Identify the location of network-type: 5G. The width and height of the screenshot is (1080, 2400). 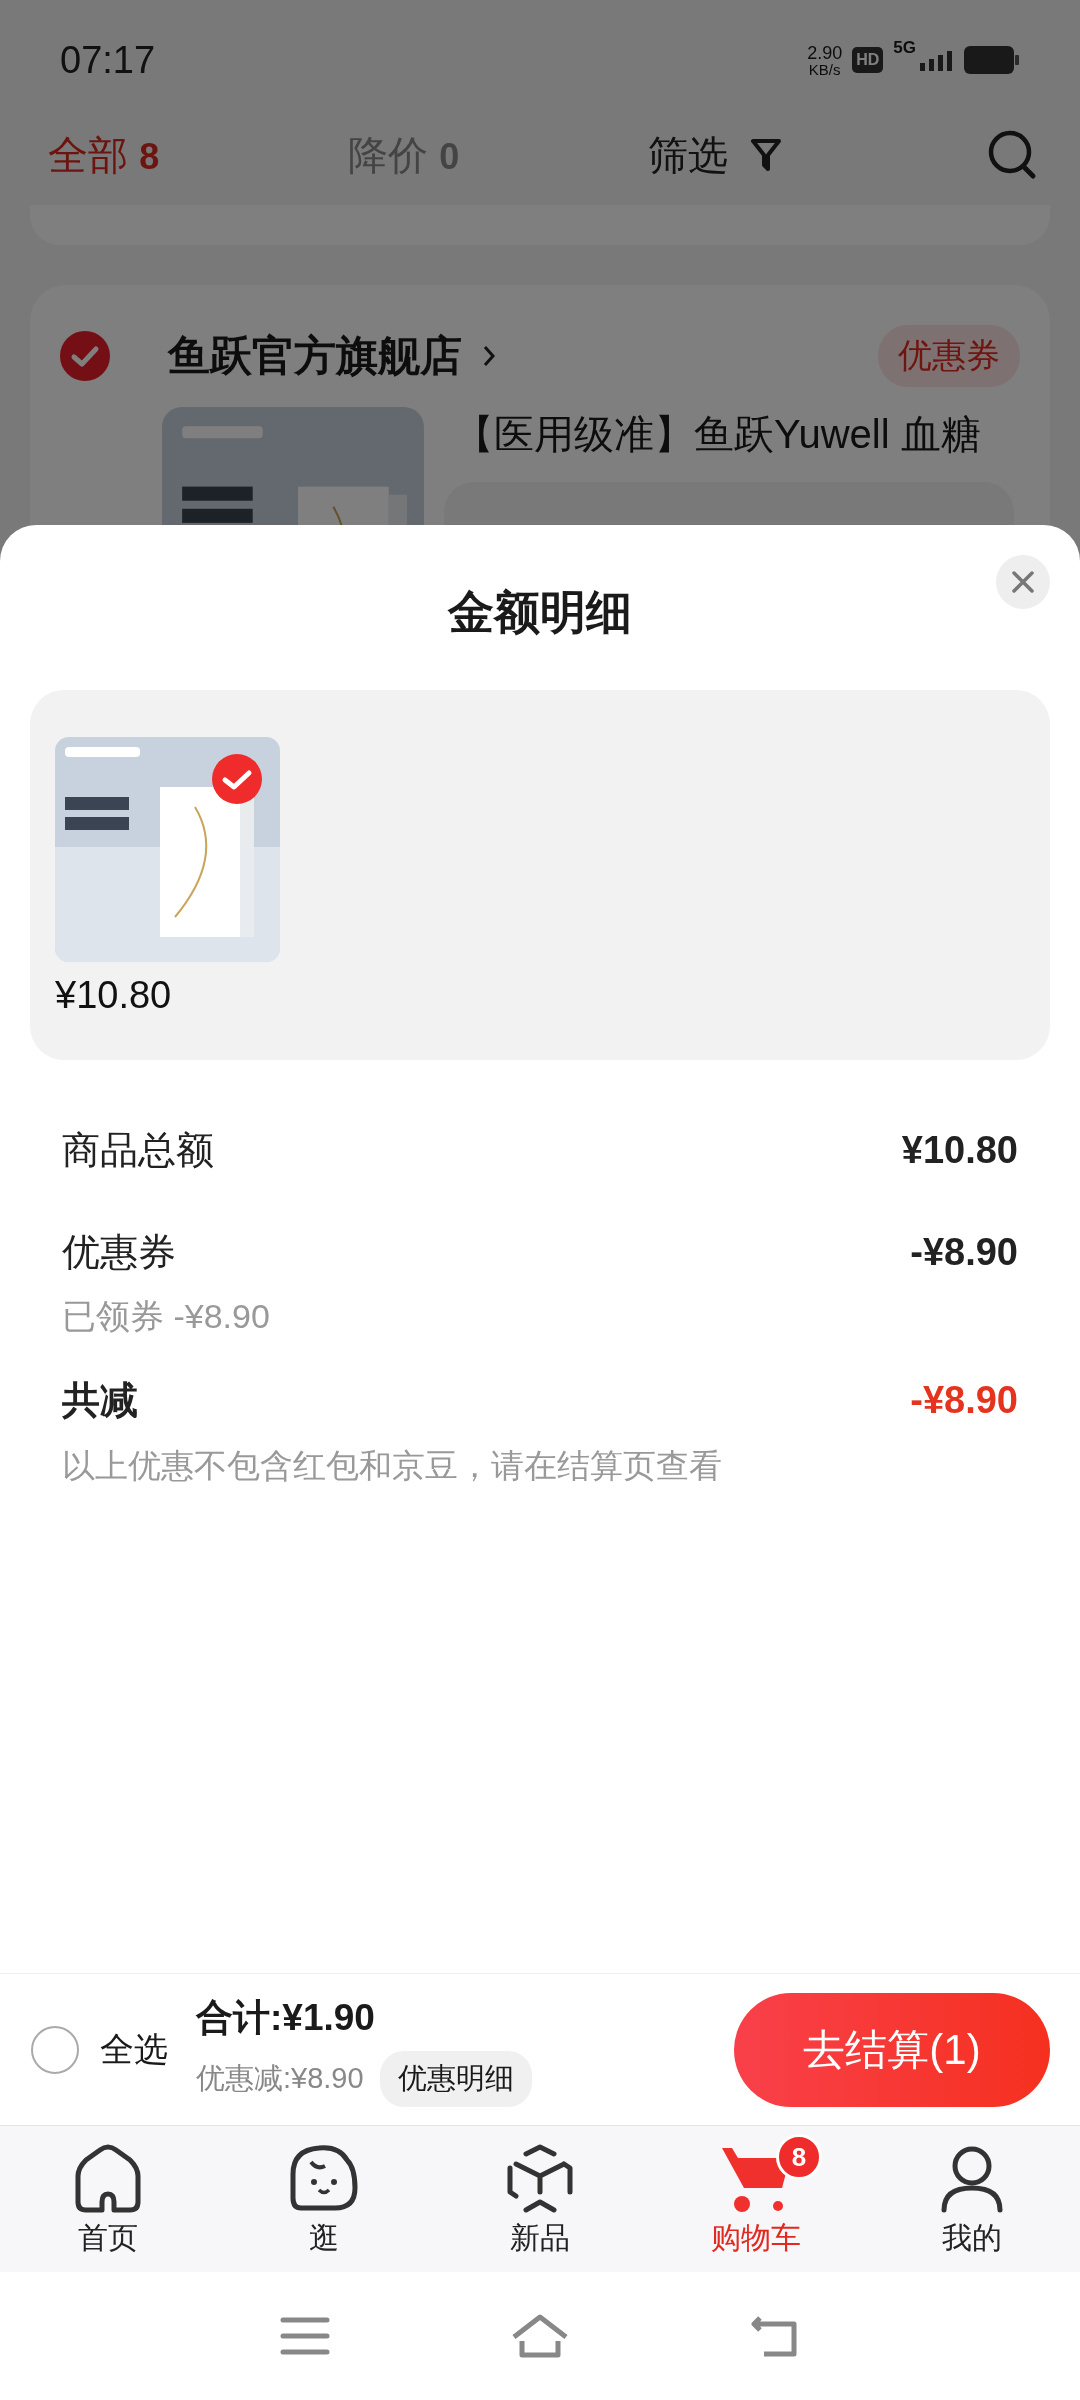
(904, 47).